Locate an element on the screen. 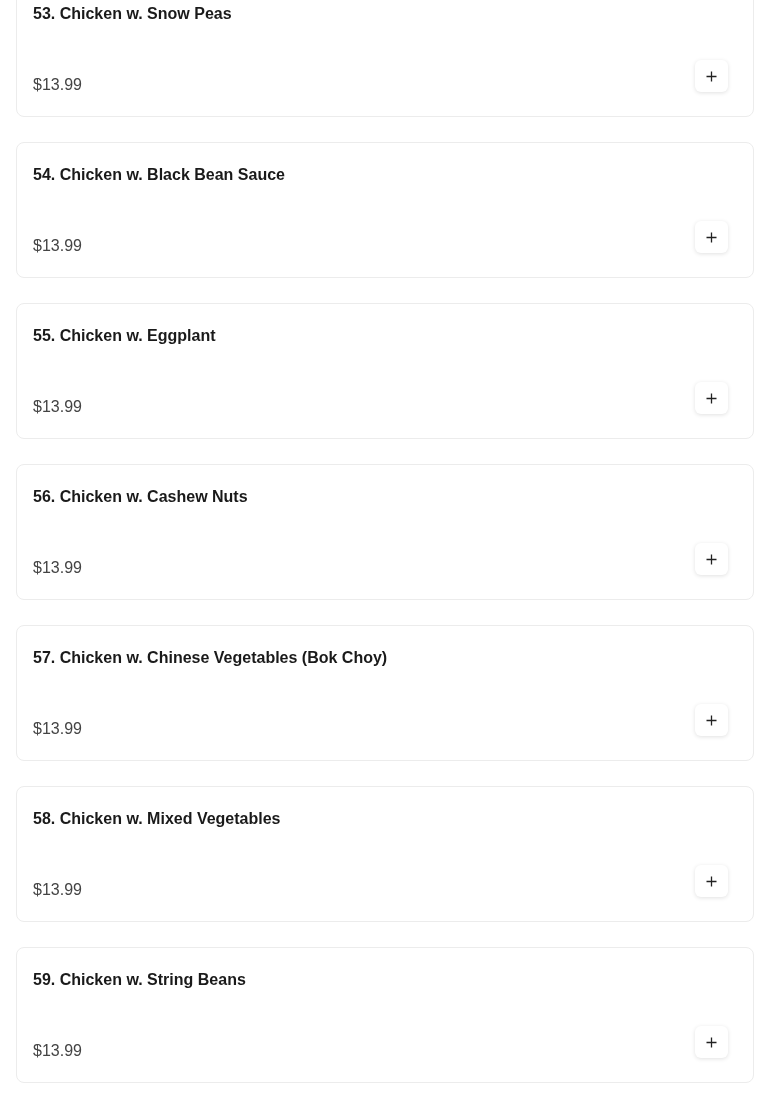 This screenshot has width=770, height=1105. item-name: 59. Chicken w. String Beans is located at coordinates (140, 980).